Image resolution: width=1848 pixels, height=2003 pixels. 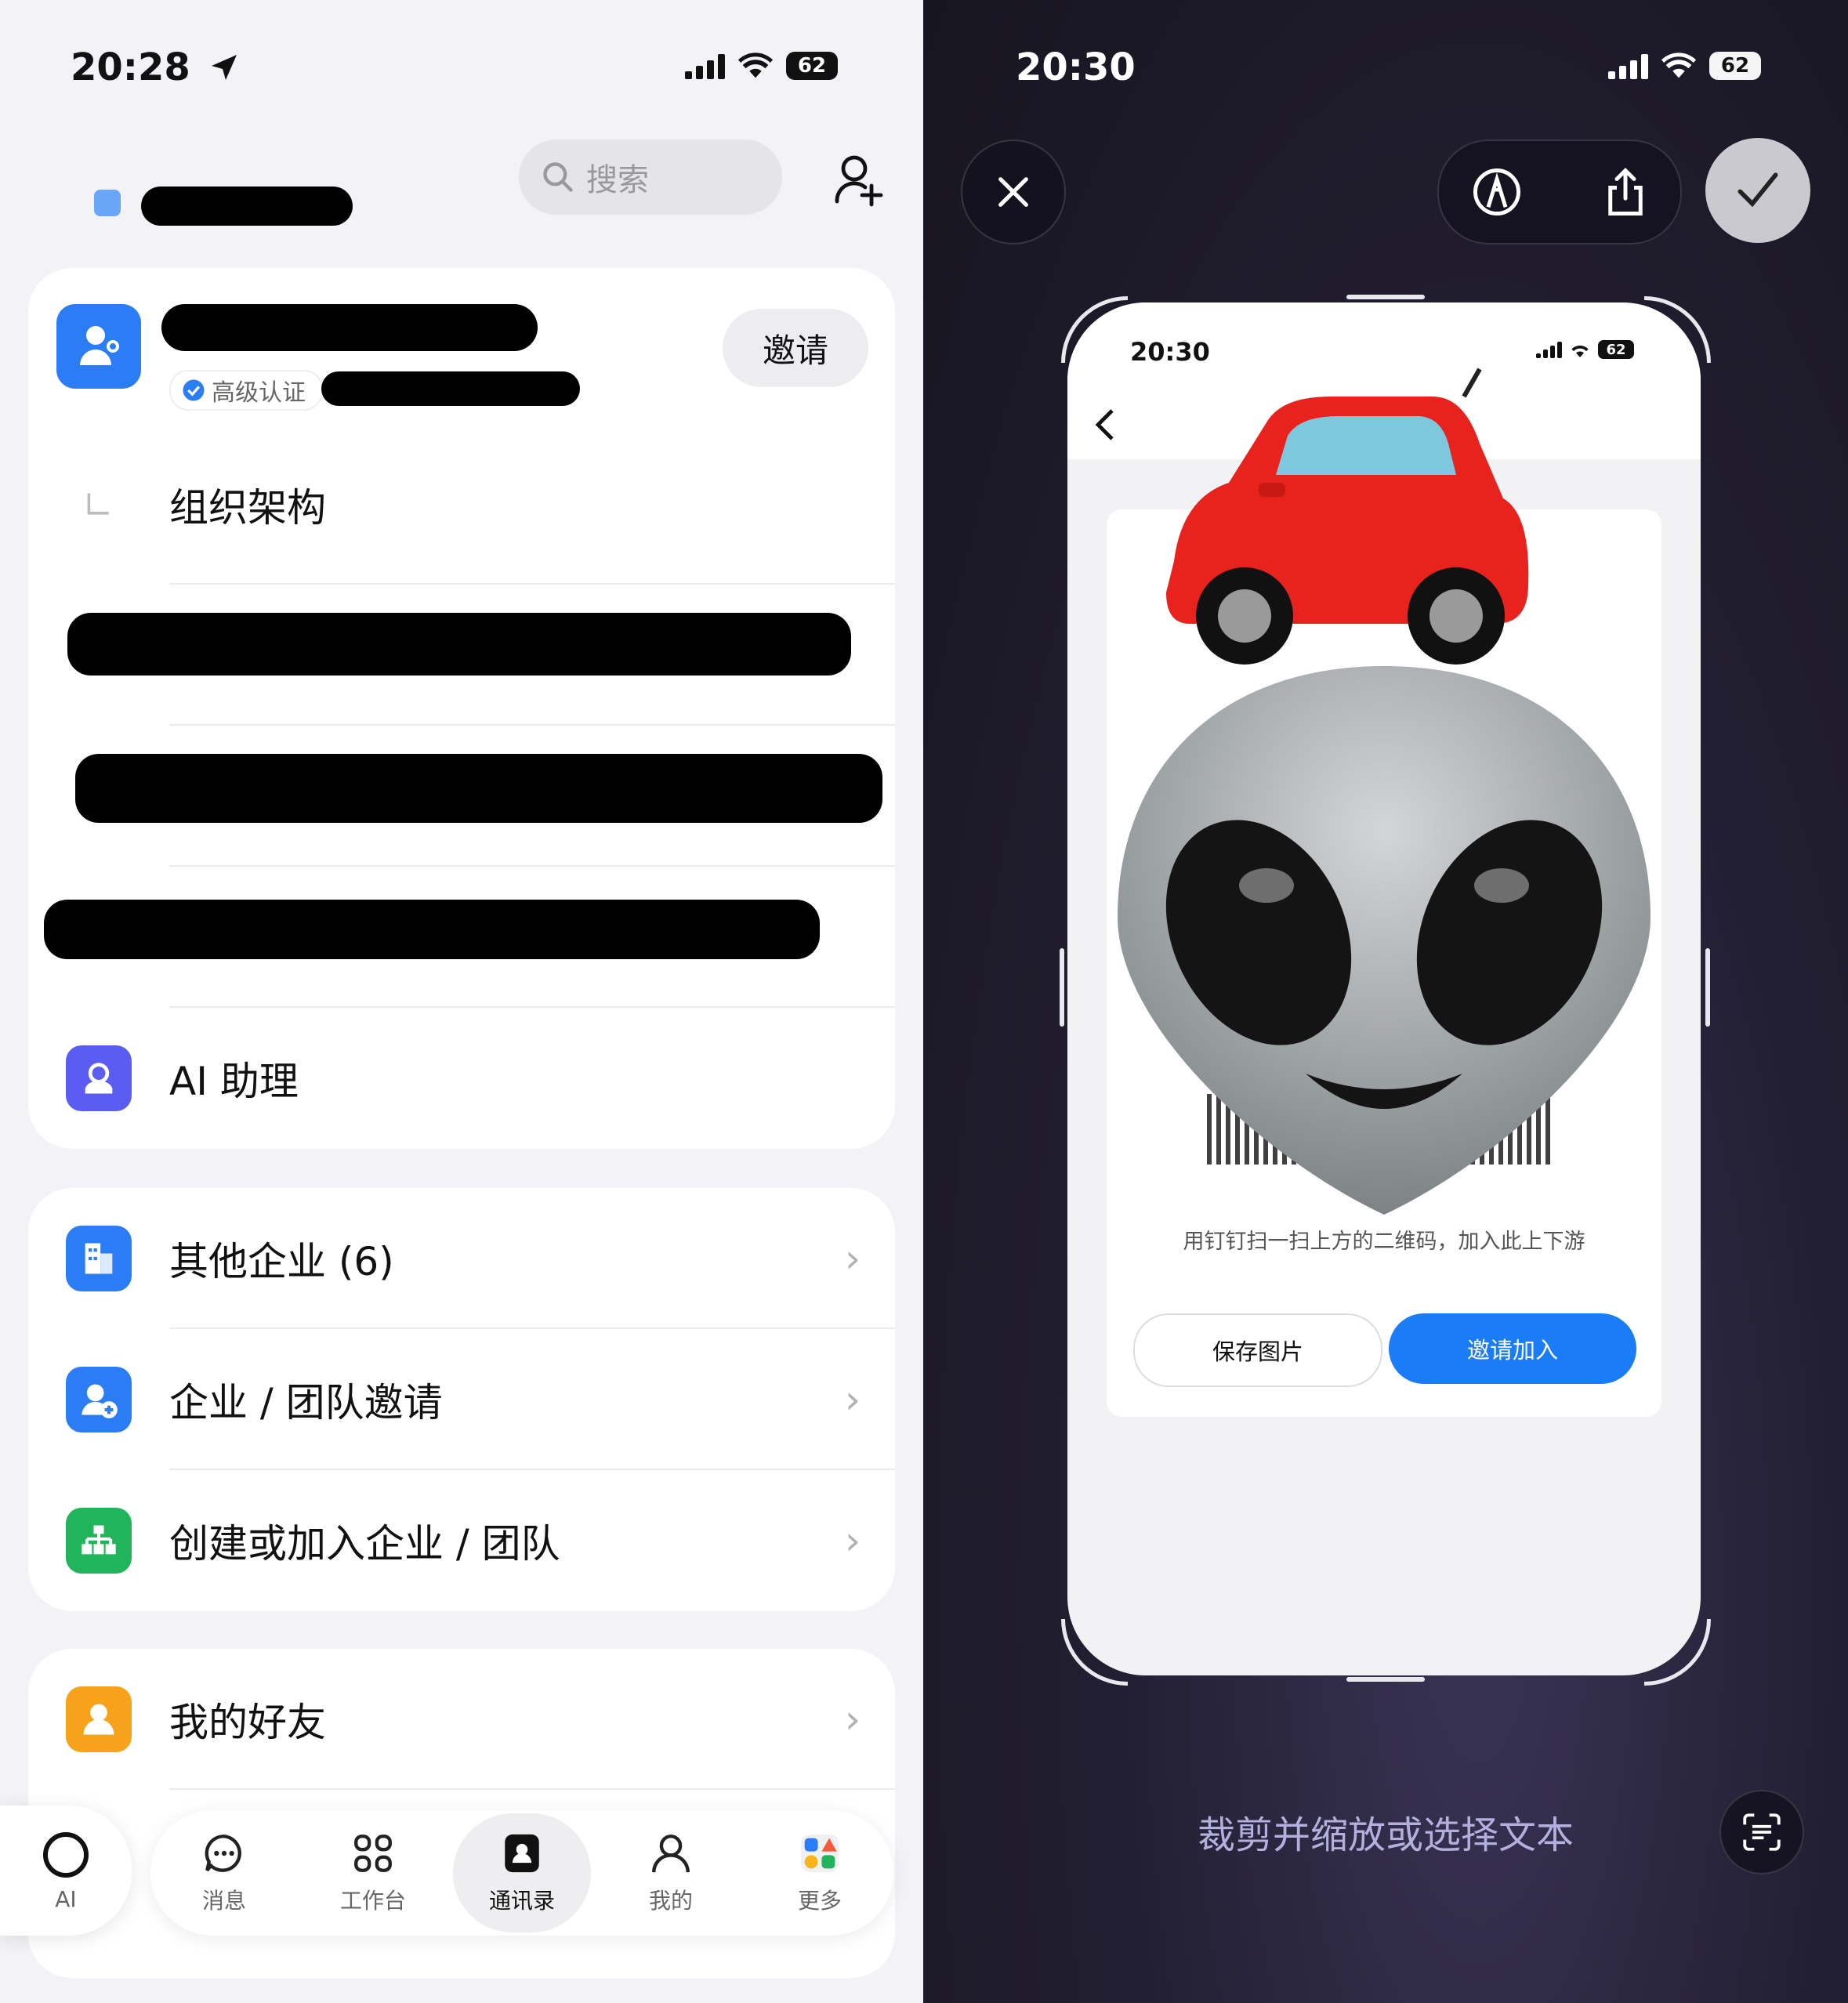 What do you see at coordinates (194, 390) in the screenshot?
I see `verified-icon` at bounding box center [194, 390].